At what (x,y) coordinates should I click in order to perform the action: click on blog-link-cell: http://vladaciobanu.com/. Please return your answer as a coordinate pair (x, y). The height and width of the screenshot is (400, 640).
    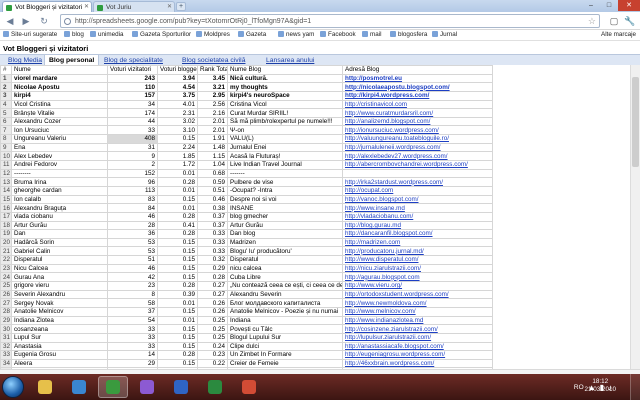
    Looking at the image, I should click on (417, 216).